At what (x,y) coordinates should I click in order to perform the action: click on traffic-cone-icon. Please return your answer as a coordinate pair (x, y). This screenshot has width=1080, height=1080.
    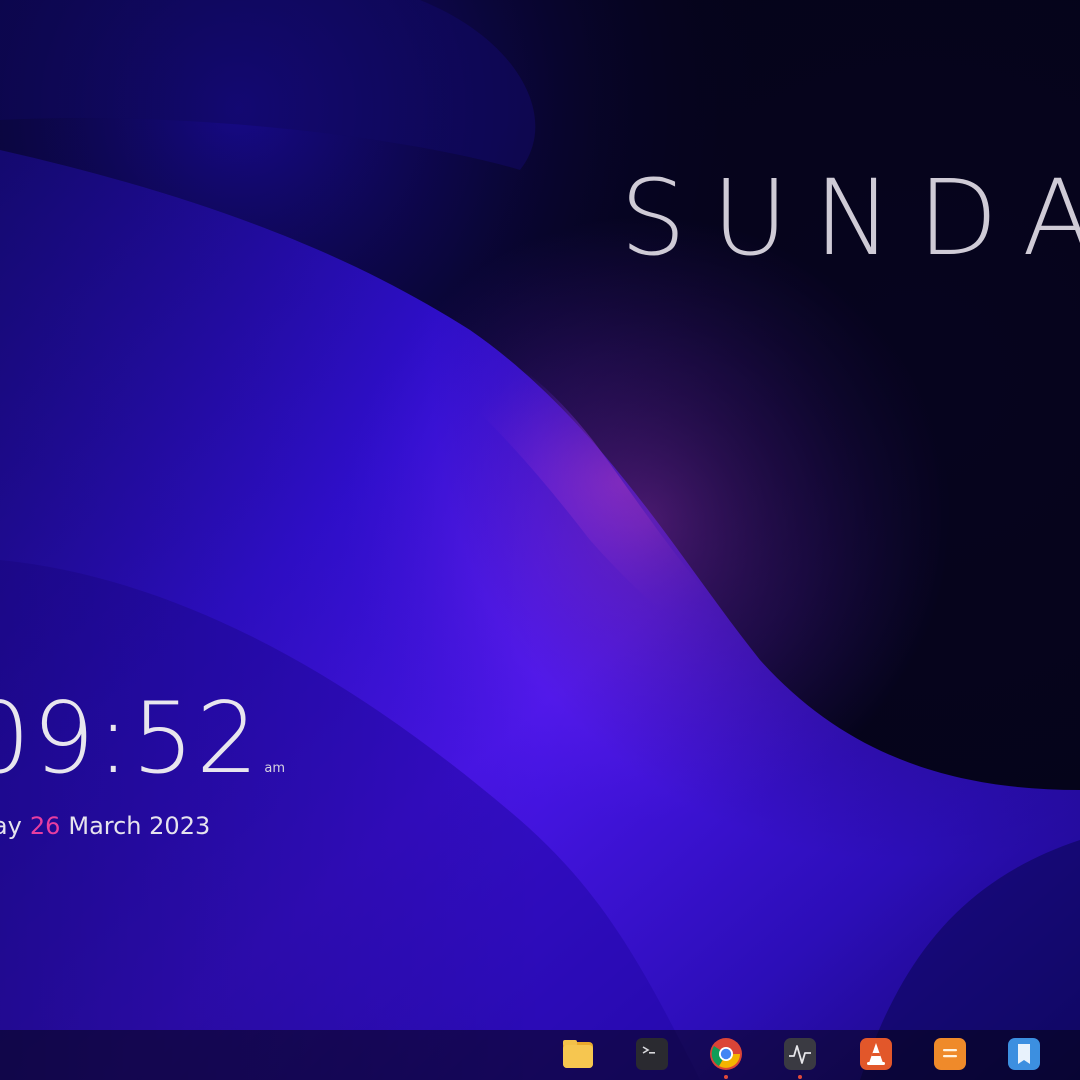
    Looking at the image, I should click on (876, 1054).